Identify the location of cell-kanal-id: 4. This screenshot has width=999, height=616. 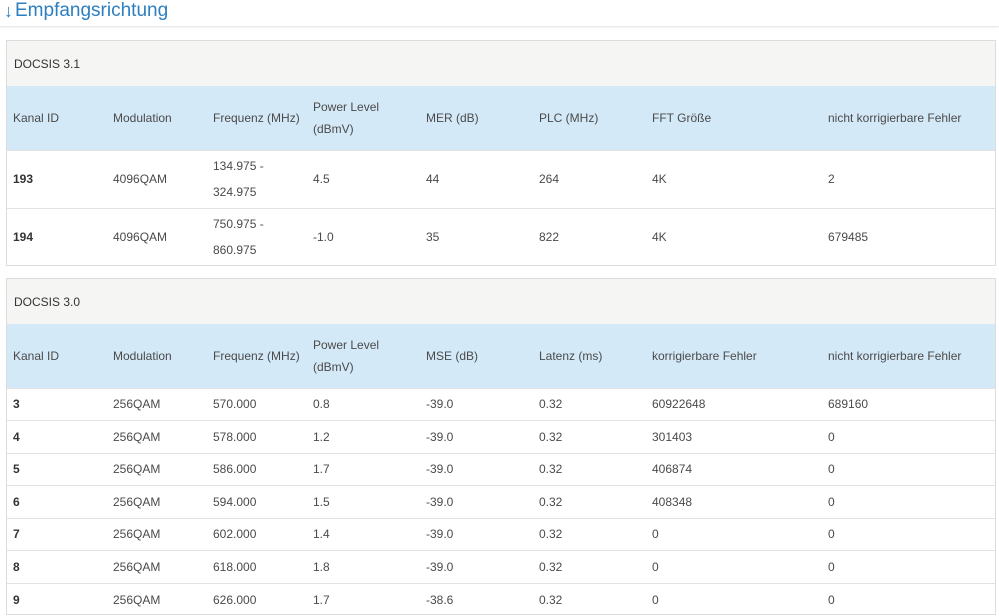
(57, 436).